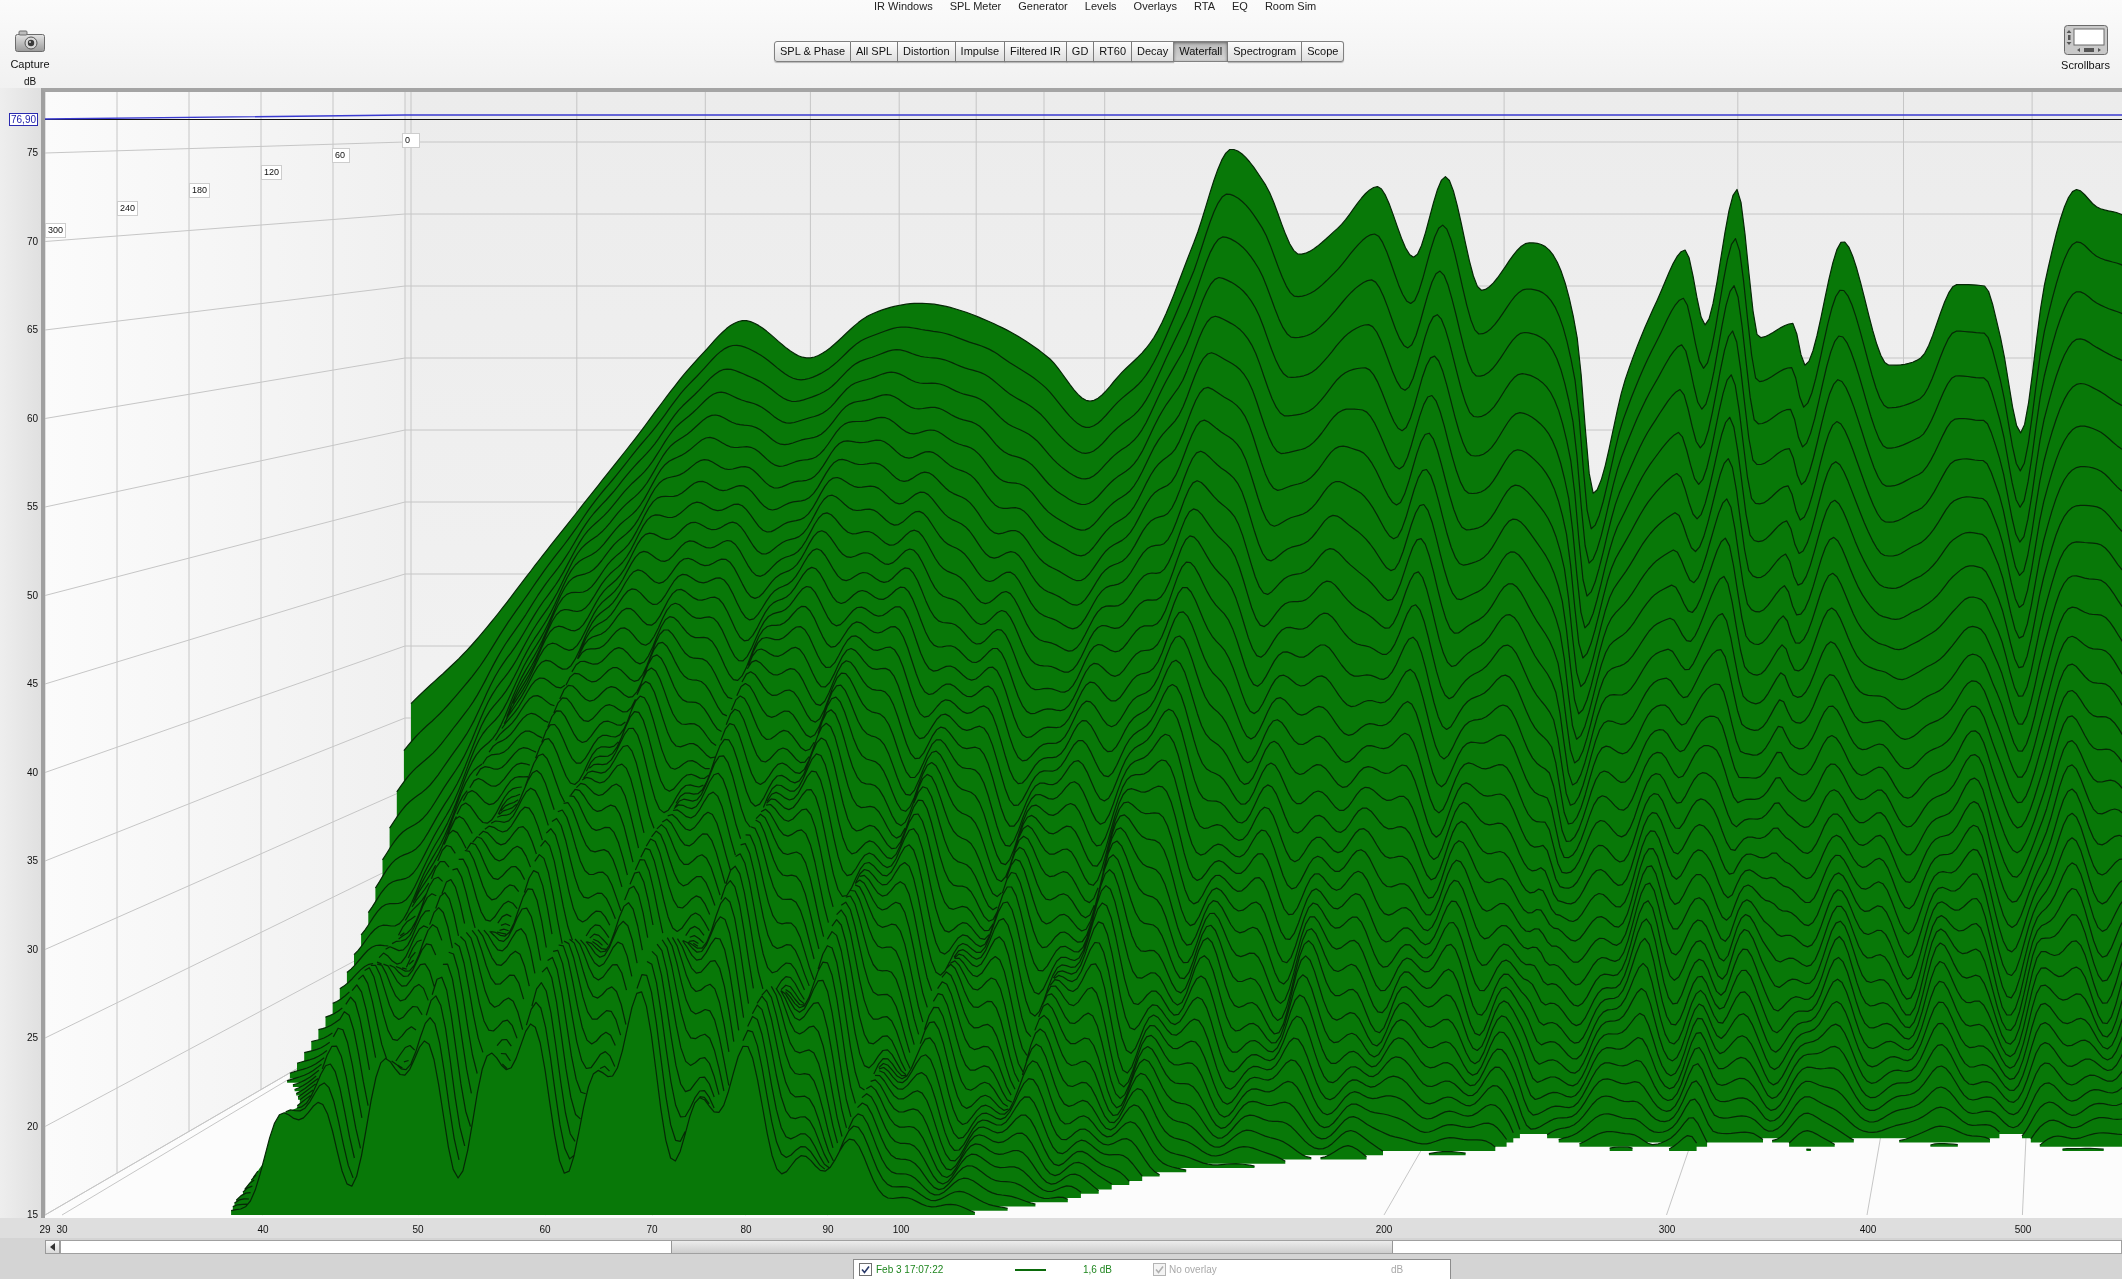 Image resolution: width=2122 pixels, height=1279 pixels. What do you see at coordinates (128, 208) in the screenshot?
I see `time-tick-label: 240` at bounding box center [128, 208].